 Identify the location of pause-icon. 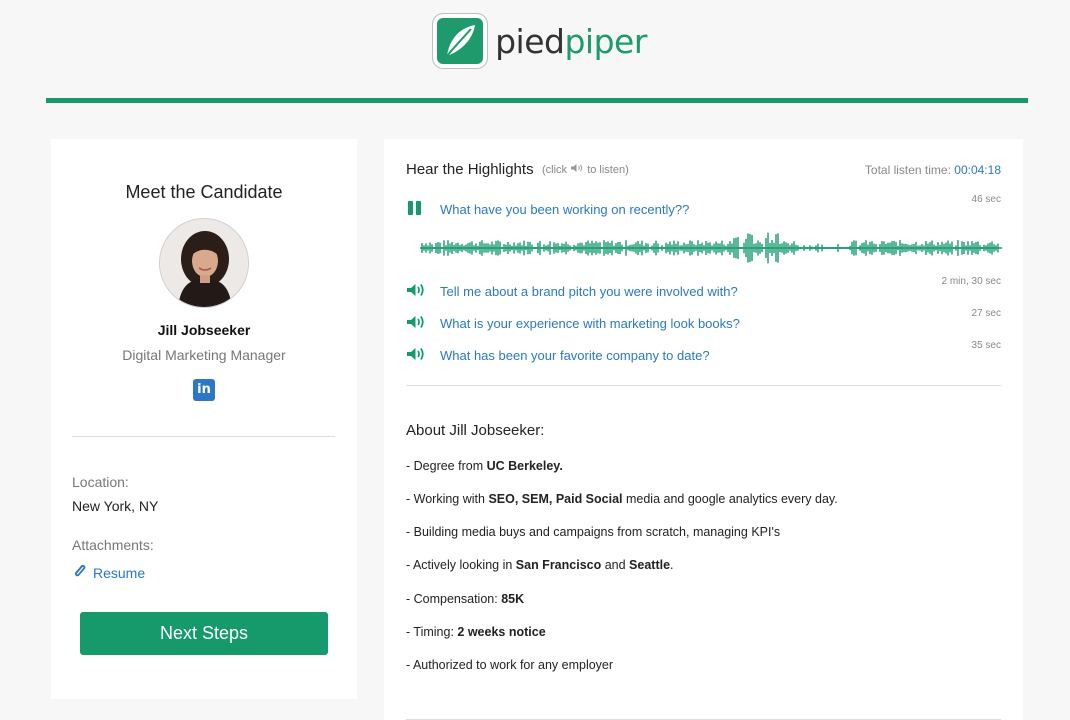
(416, 209).